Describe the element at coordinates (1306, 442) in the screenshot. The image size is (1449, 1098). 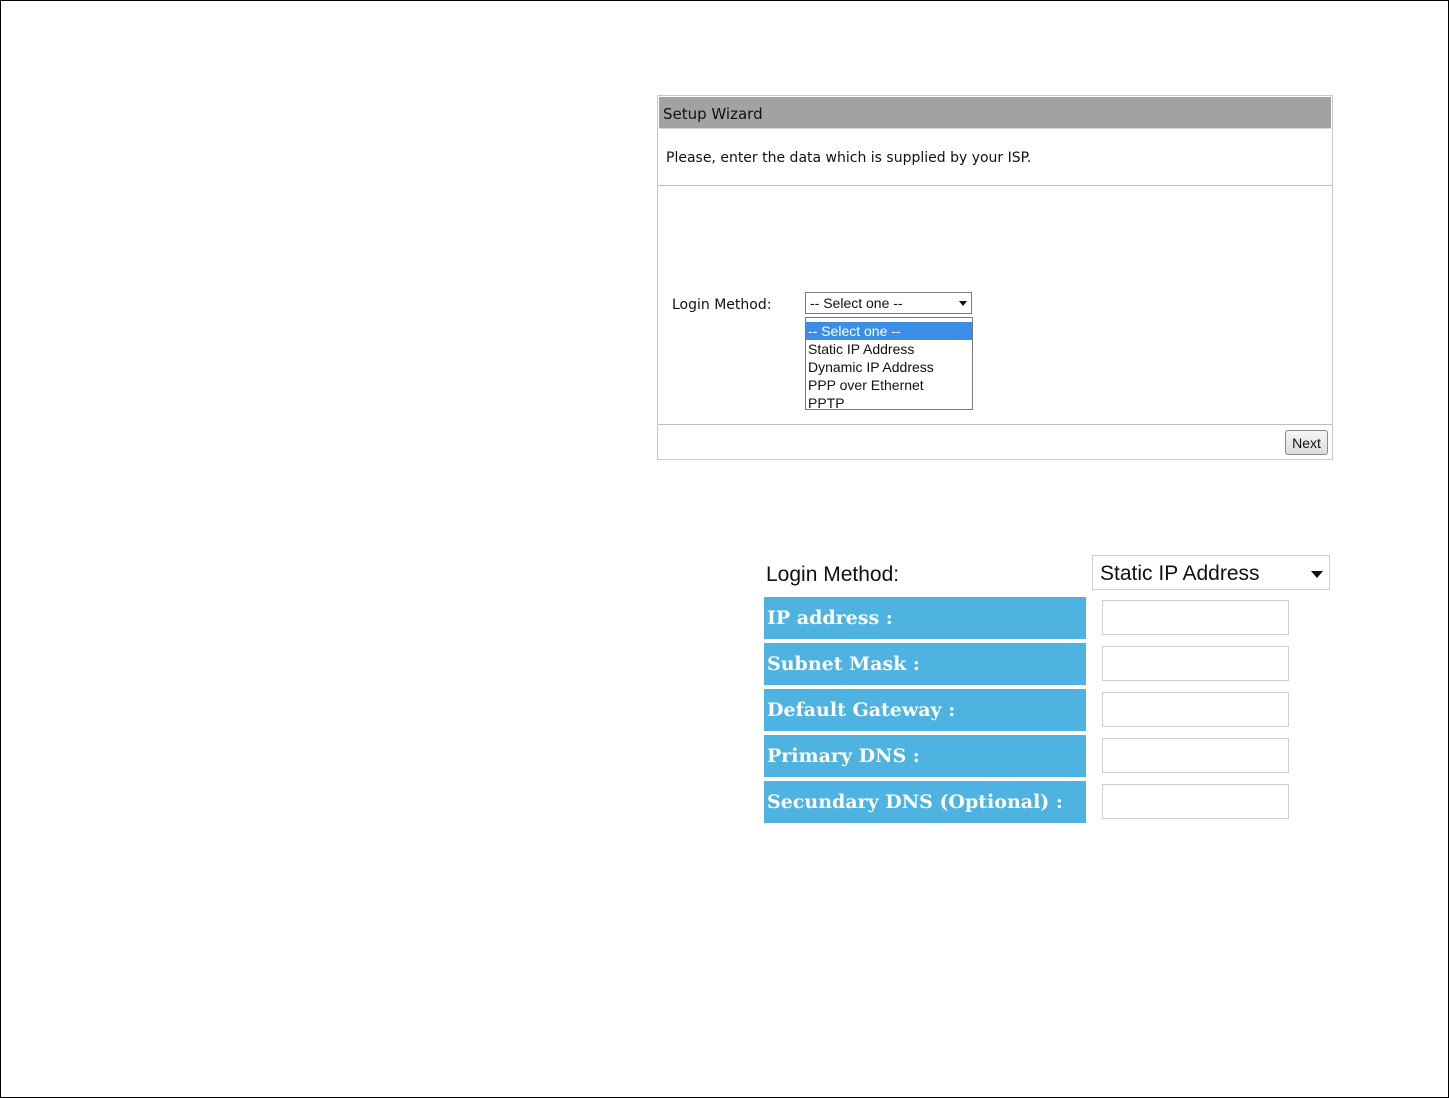
I see `next-button: Next` at that location.